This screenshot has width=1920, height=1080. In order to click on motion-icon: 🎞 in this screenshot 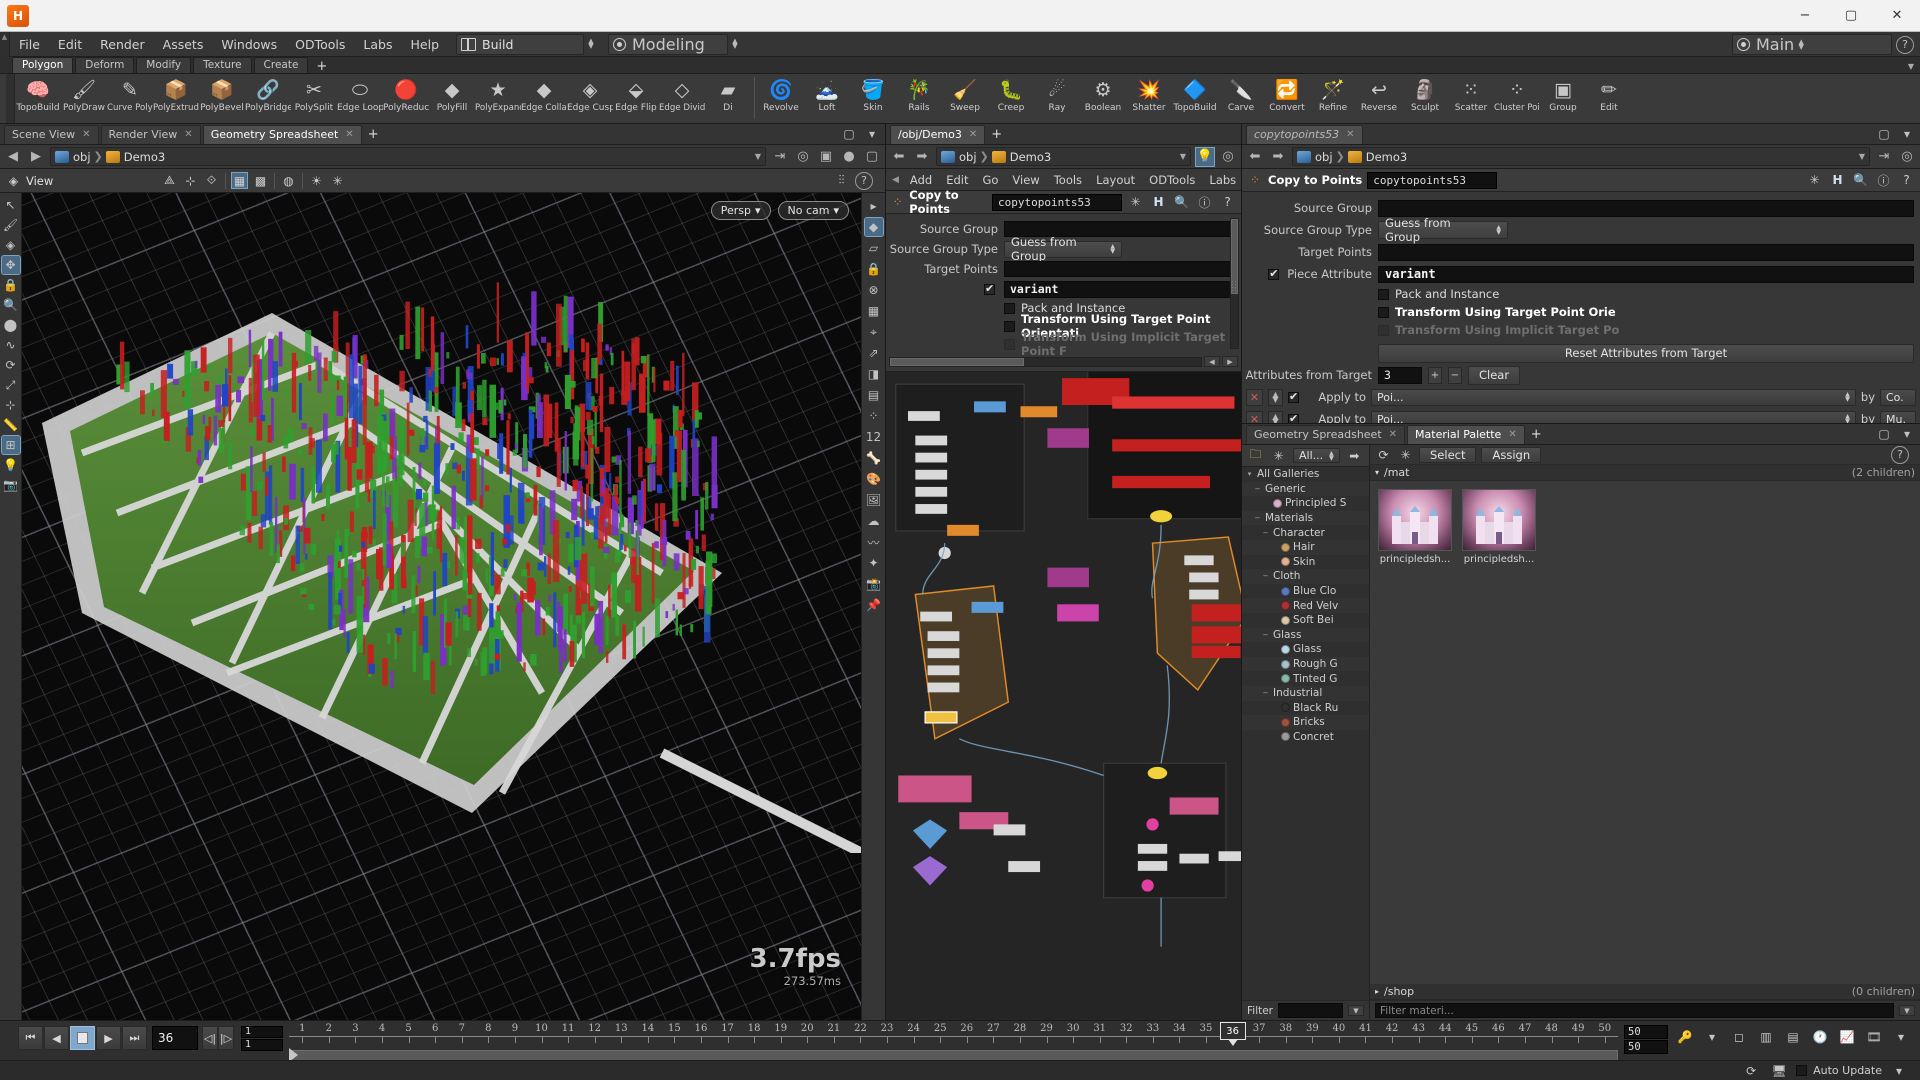, I will do `click(1874, 1037)`.